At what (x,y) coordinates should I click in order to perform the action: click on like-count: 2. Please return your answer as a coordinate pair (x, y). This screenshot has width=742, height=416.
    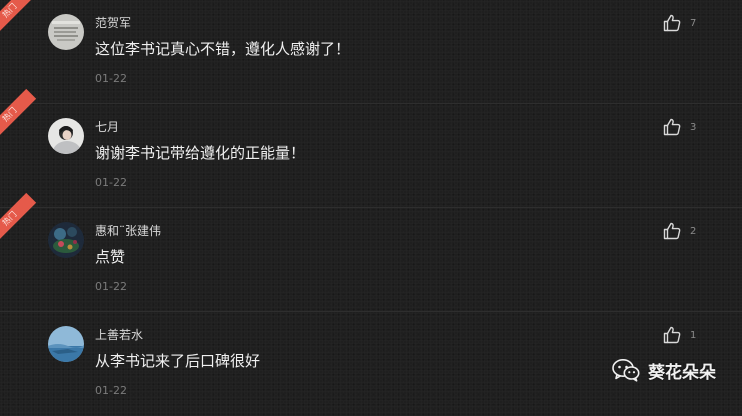
    Looking at the image, I should click on (693, 231).